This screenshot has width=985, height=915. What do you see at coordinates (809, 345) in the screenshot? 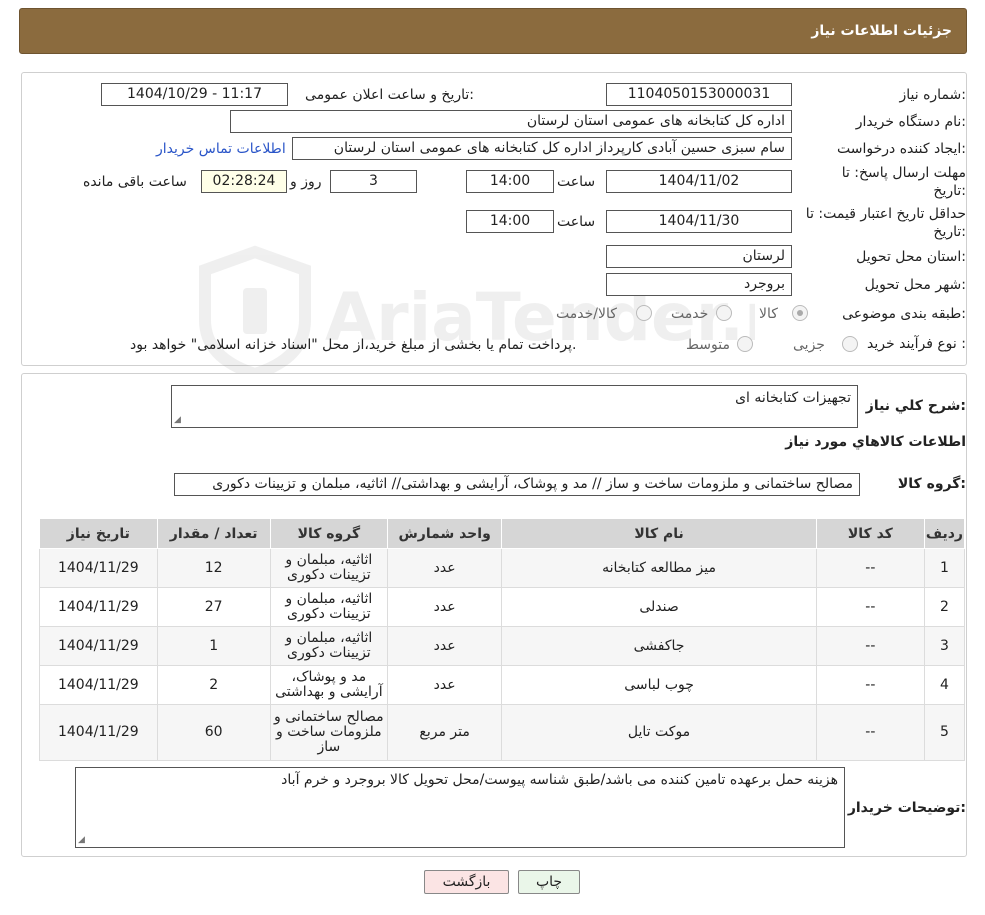
I see `process-option-minor: جزیی` at bounding box center [809, 345].